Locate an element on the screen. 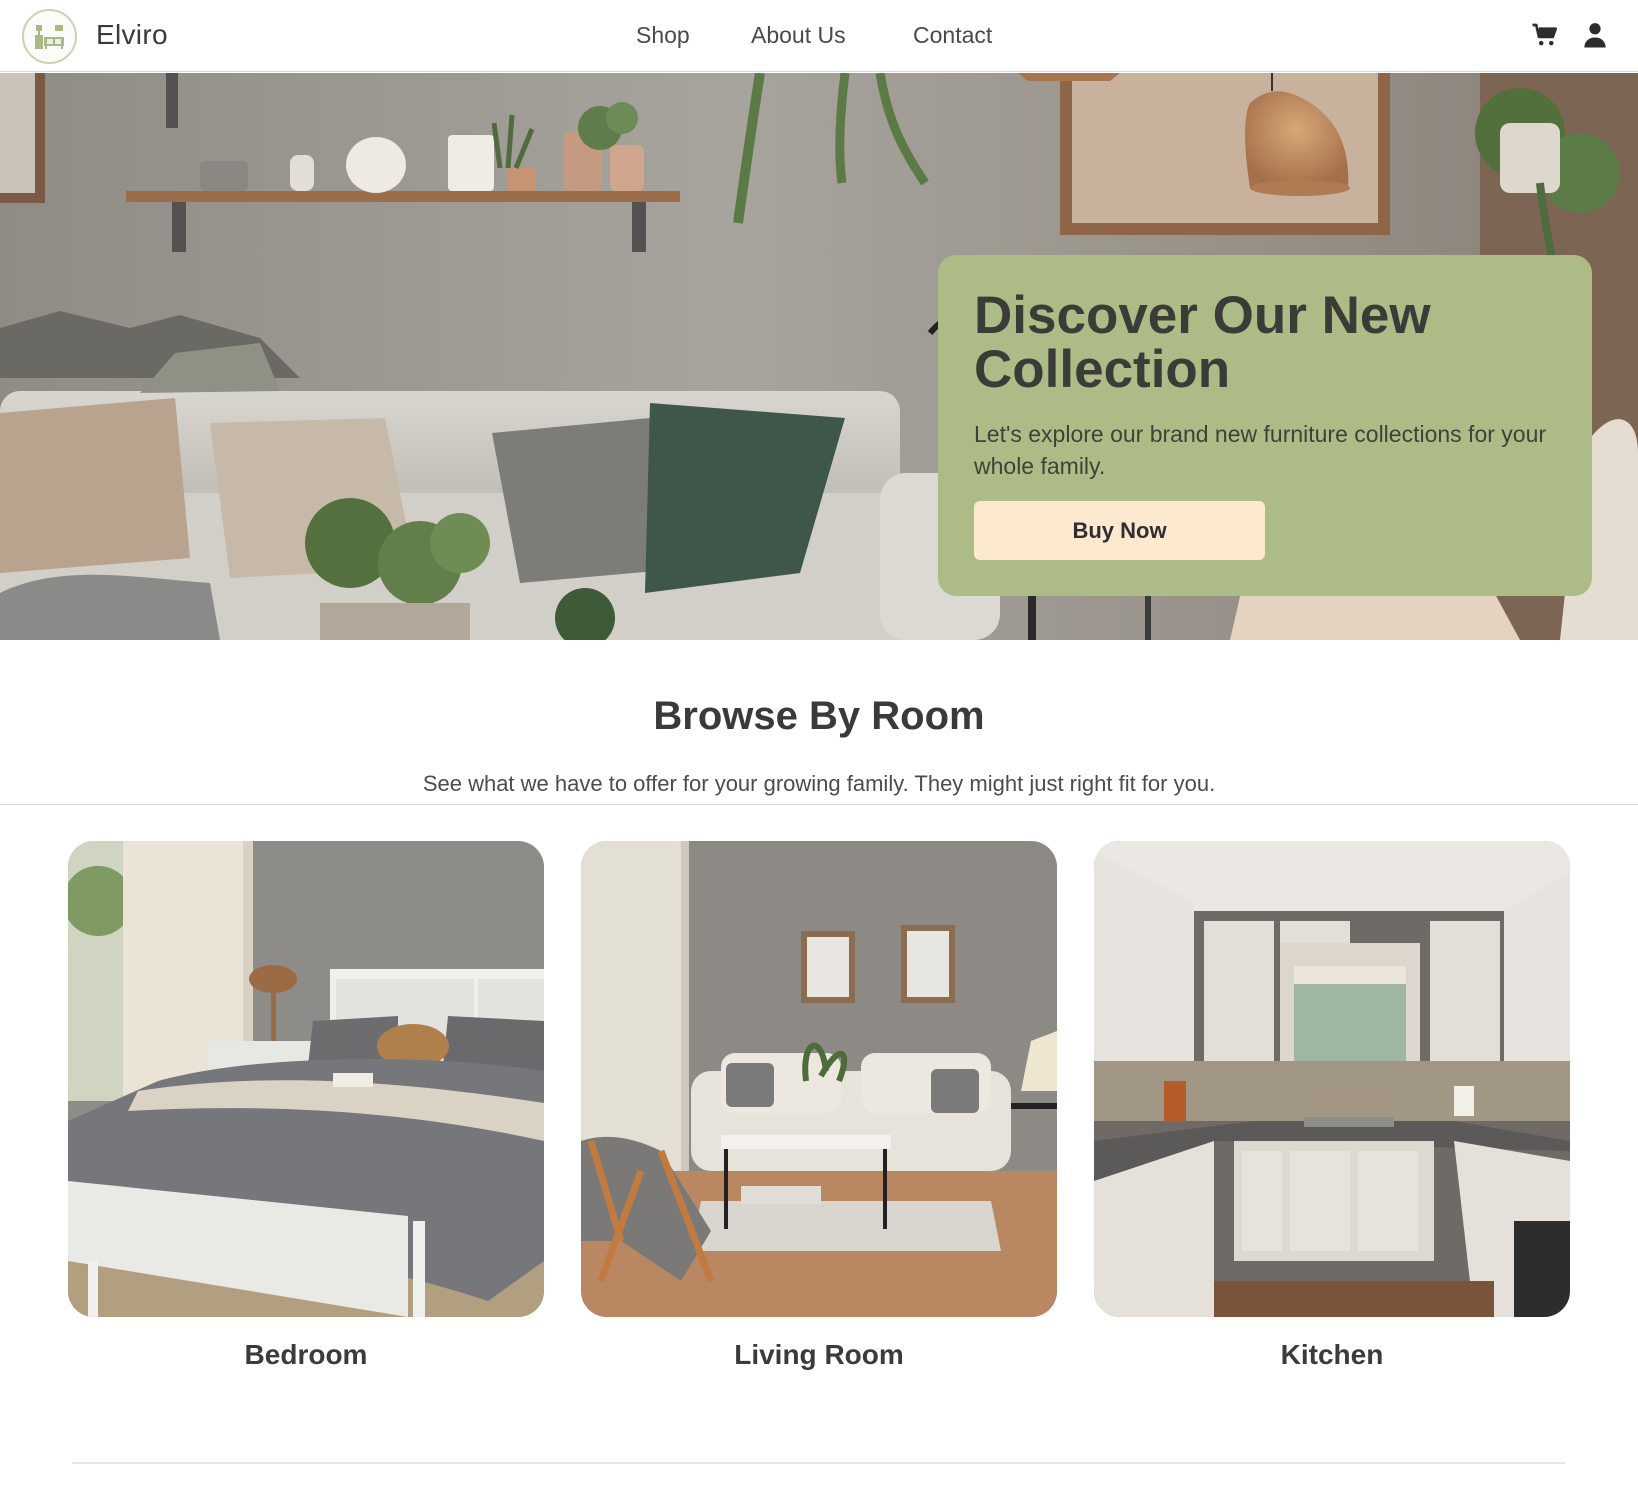  cart-icon is located at coordinates (1545, 35).